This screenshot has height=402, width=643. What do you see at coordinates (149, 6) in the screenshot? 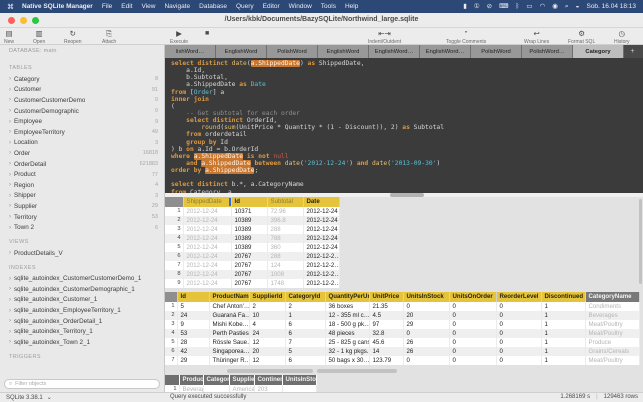
I see `menu-view: View` at bounding box center [149, 6].